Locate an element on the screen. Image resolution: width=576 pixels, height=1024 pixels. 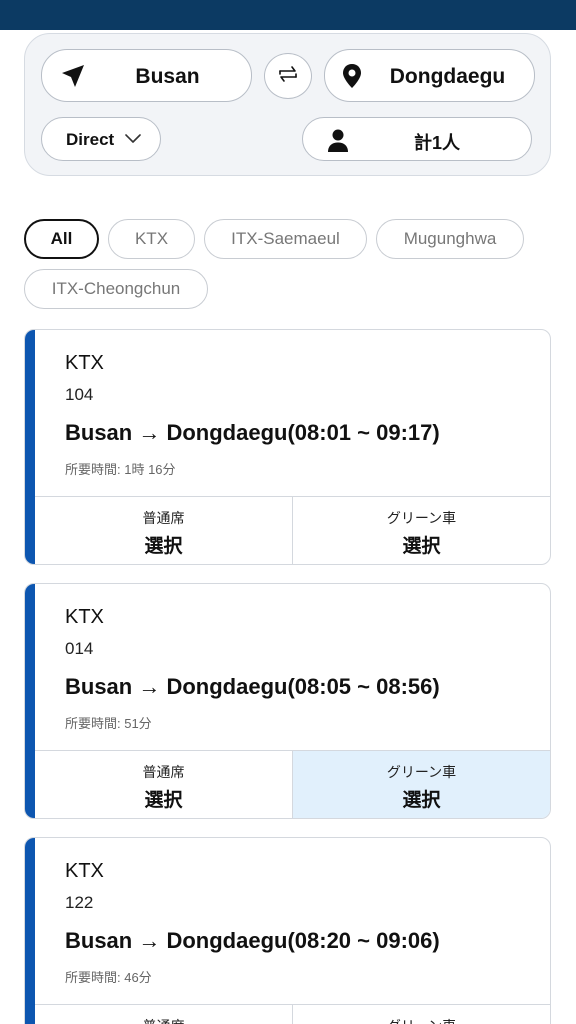
person-icon is located at coordinates (338, 140).